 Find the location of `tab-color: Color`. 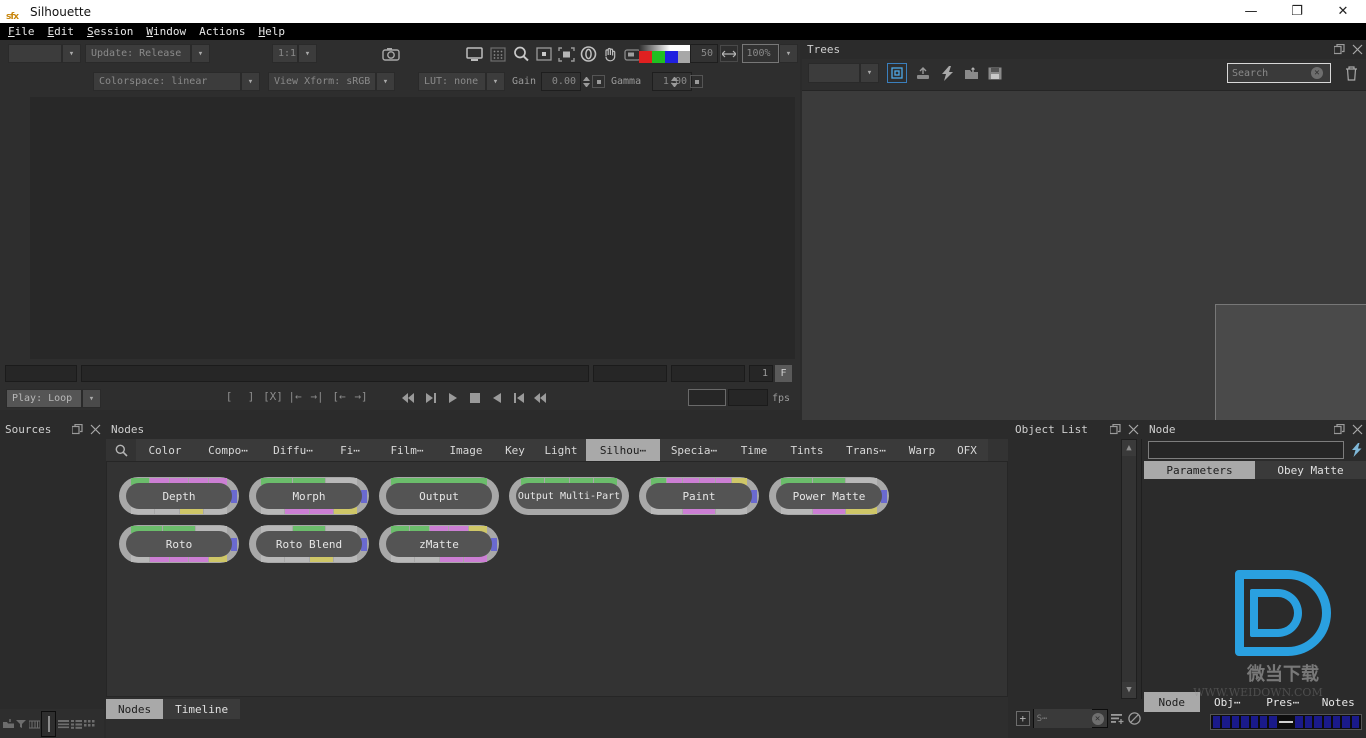

tab-color: Color is located at coordinates (165, 450).